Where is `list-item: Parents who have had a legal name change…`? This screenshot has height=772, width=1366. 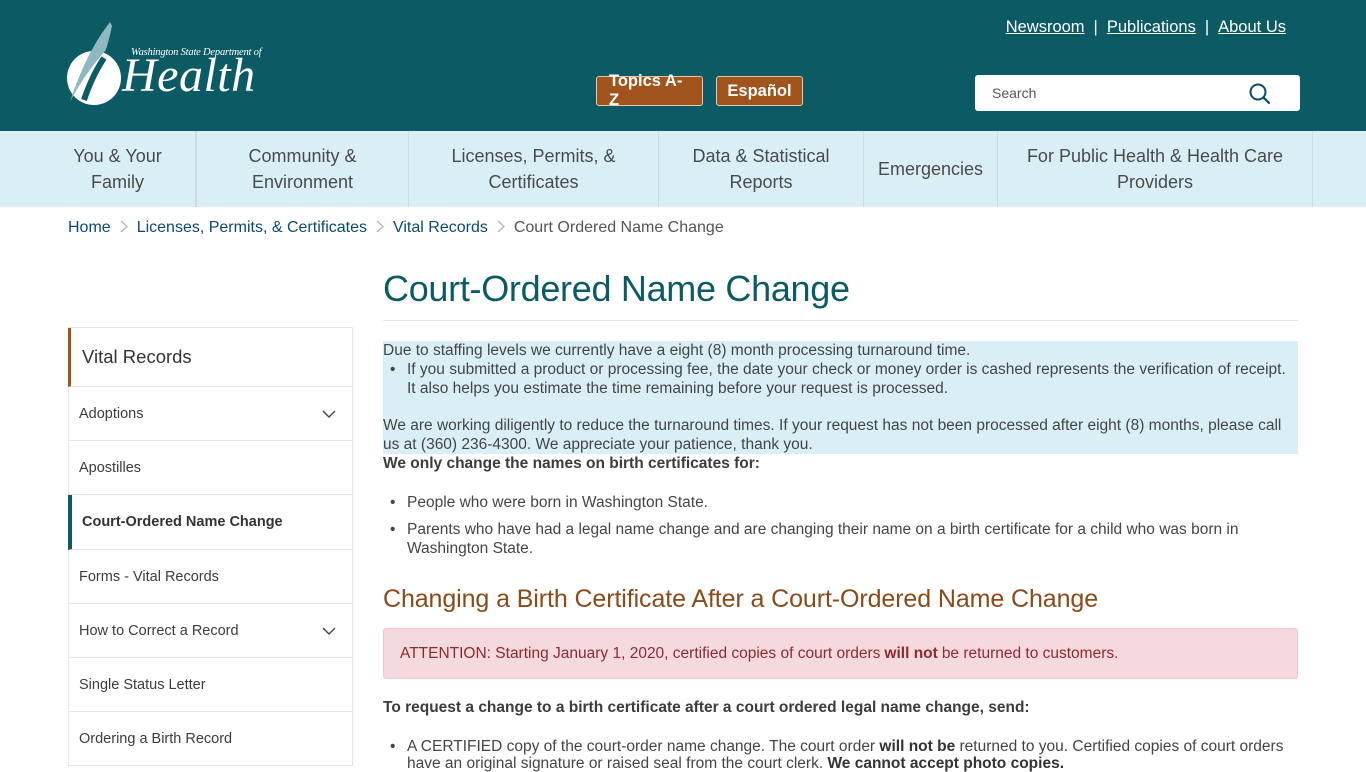
list-item: Parents who have had a legal name change… is located at coordinates (844, 539).